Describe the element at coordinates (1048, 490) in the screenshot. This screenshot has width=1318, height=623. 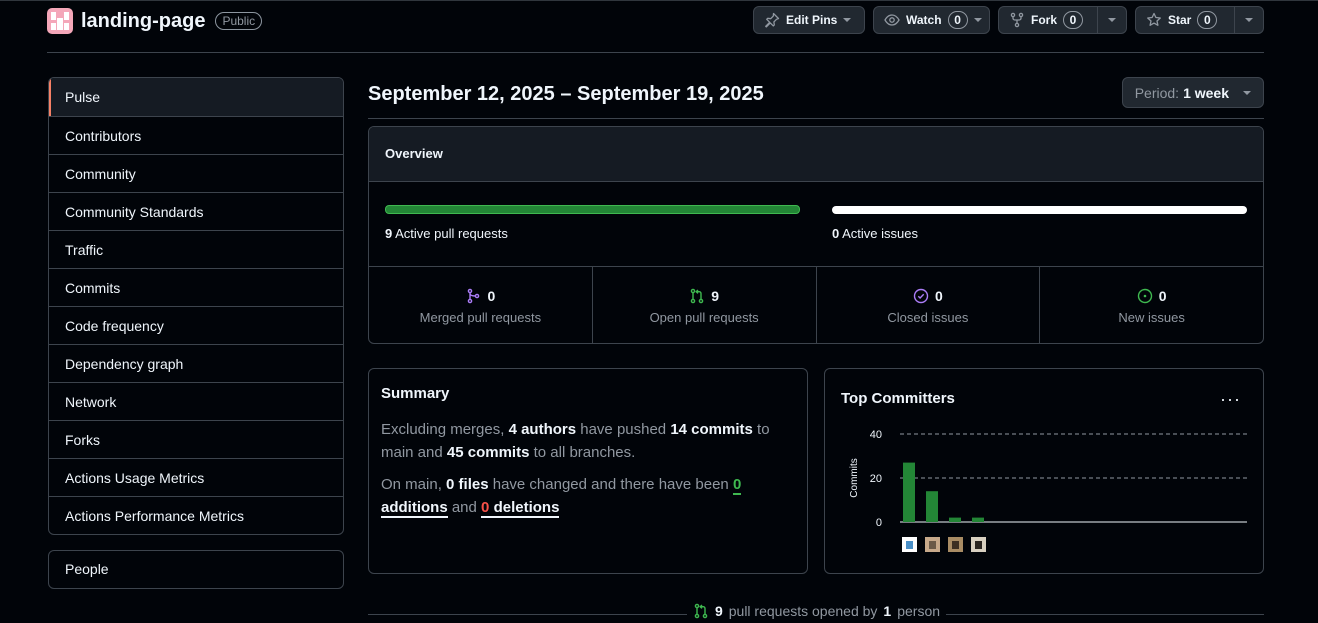
I see `top-committers-chart: 0 20 40 Commits` at that location.